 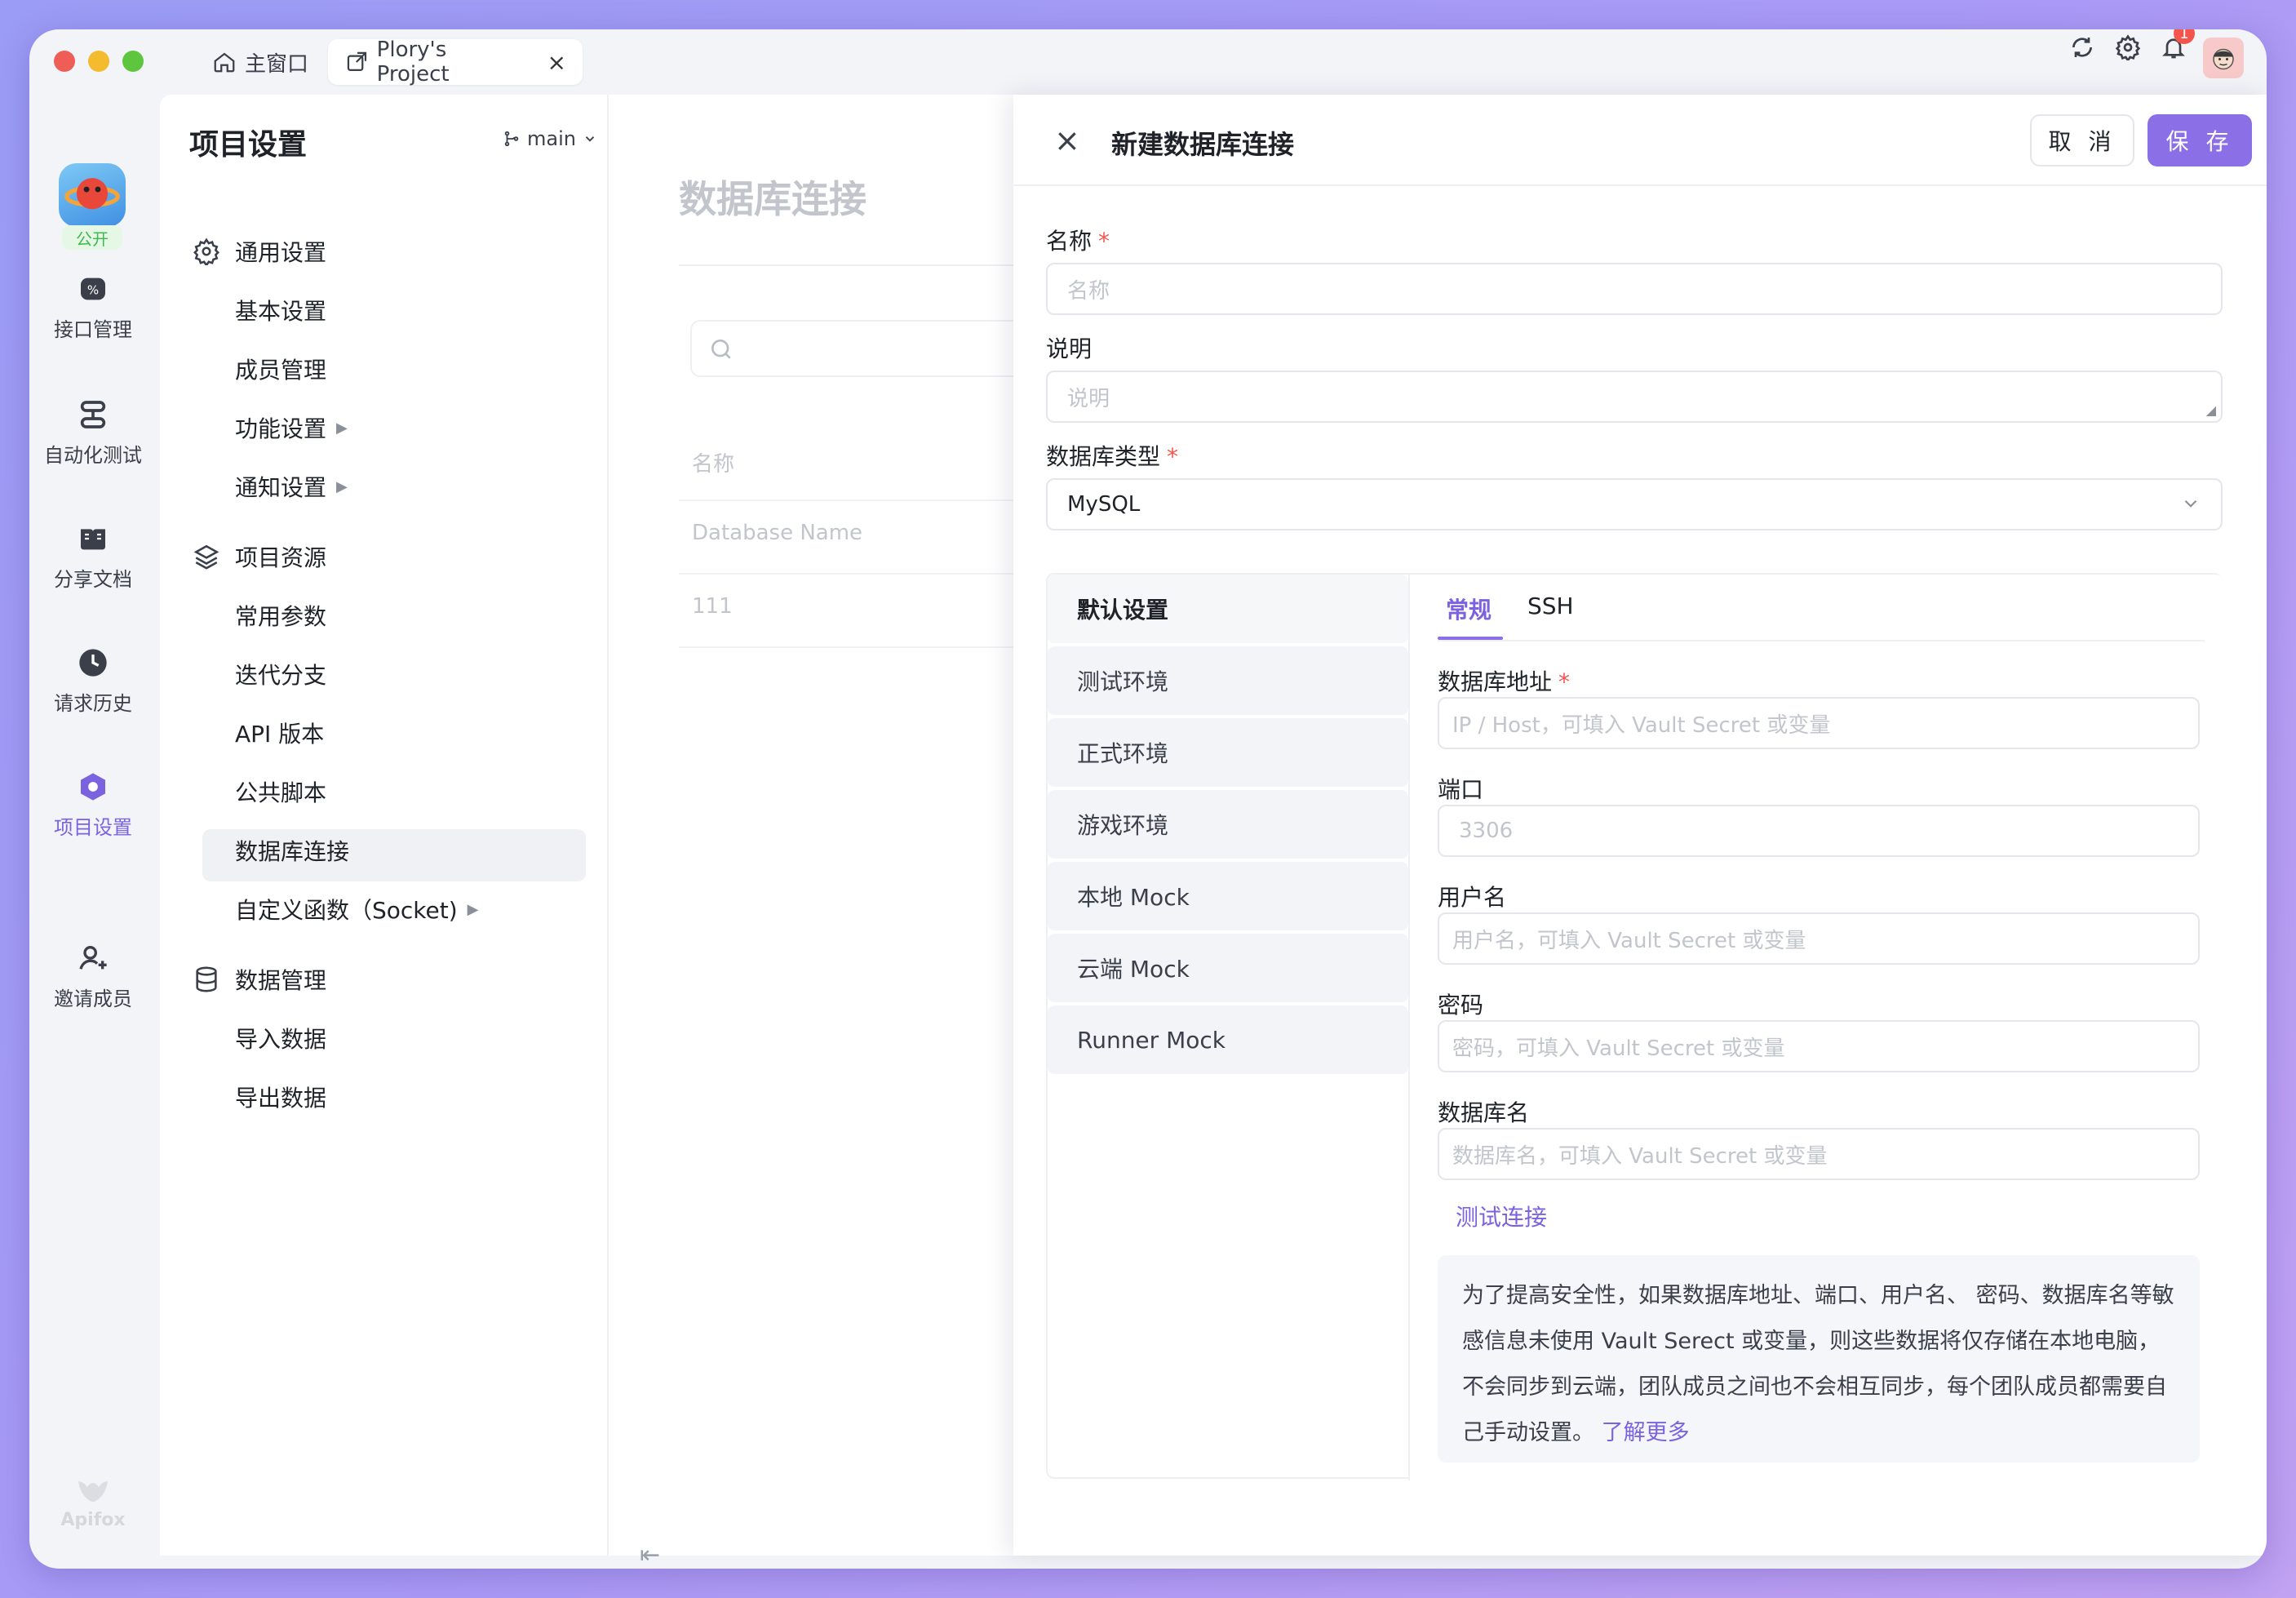 What do you see at coordinates (2211, 410) in the screenshot?
I see `resize-handle-icon: ◢` at bounding box center [2211, 410].